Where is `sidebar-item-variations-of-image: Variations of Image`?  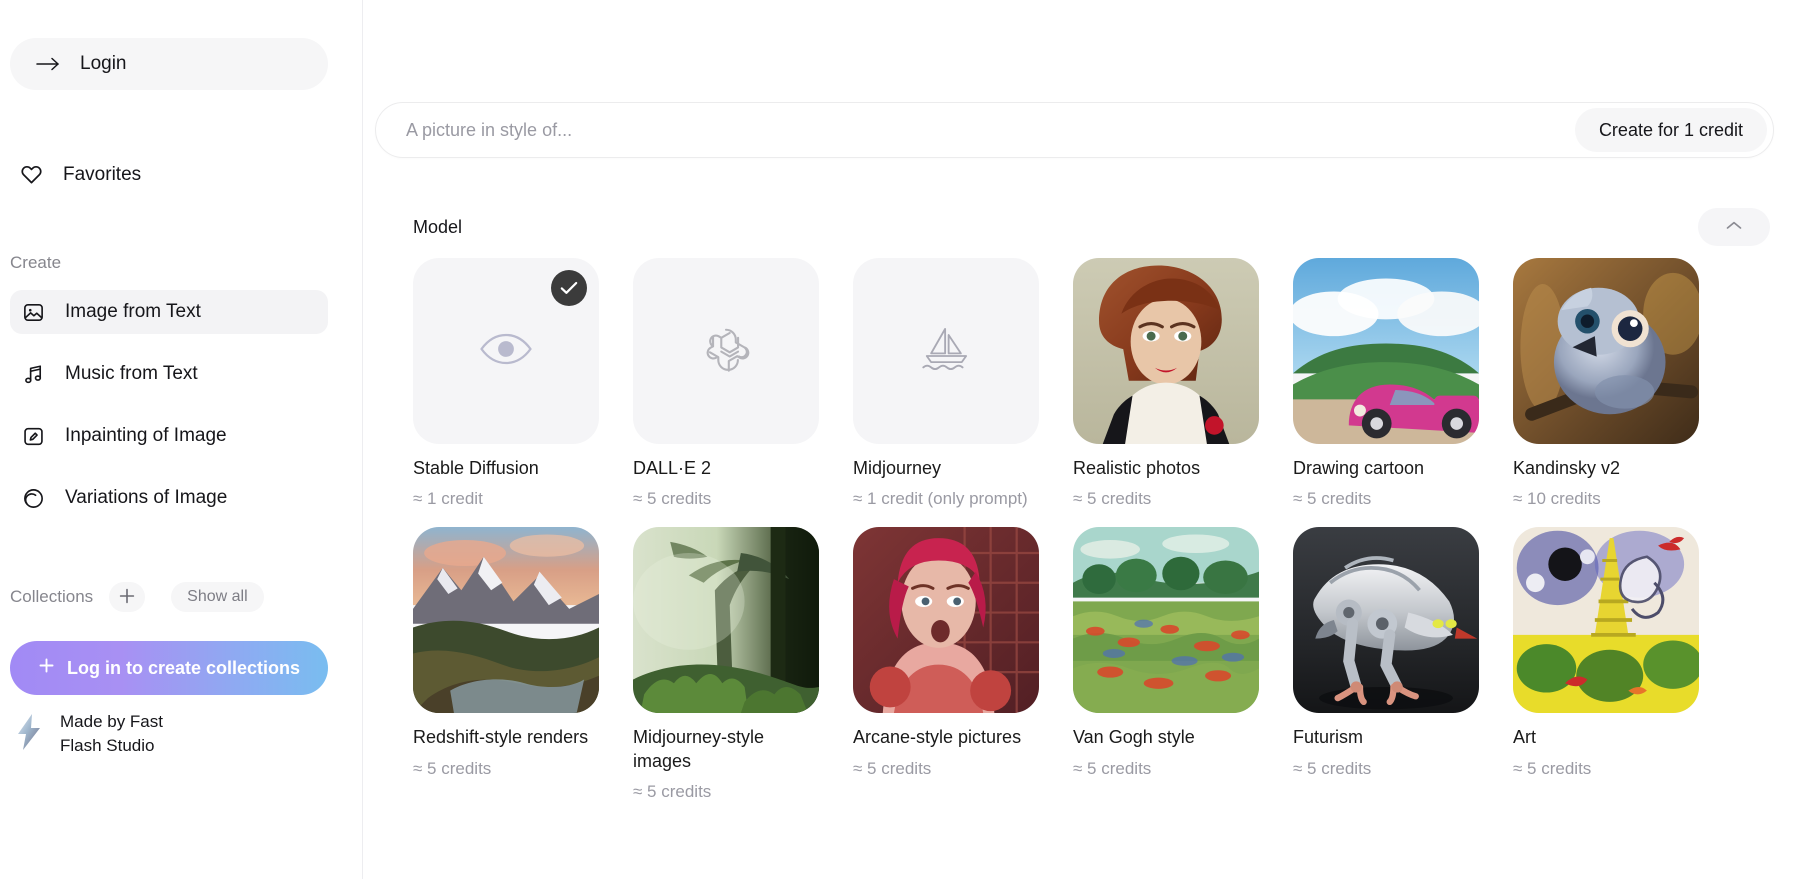
sidebar-item-variations-of-image: Variations of Image is located at coordinates (169, 498).